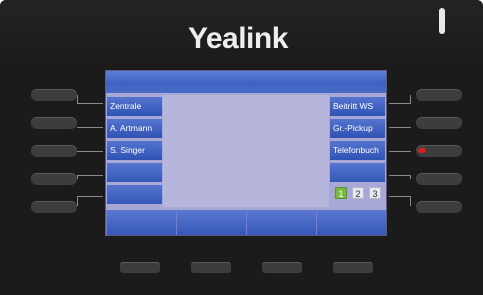 This screenshot has height=295, width=483. What do you see at coordinates (375, 193) in the screenshot?
I see `page-indicator-3: 3` at bounding box center [375, 193].